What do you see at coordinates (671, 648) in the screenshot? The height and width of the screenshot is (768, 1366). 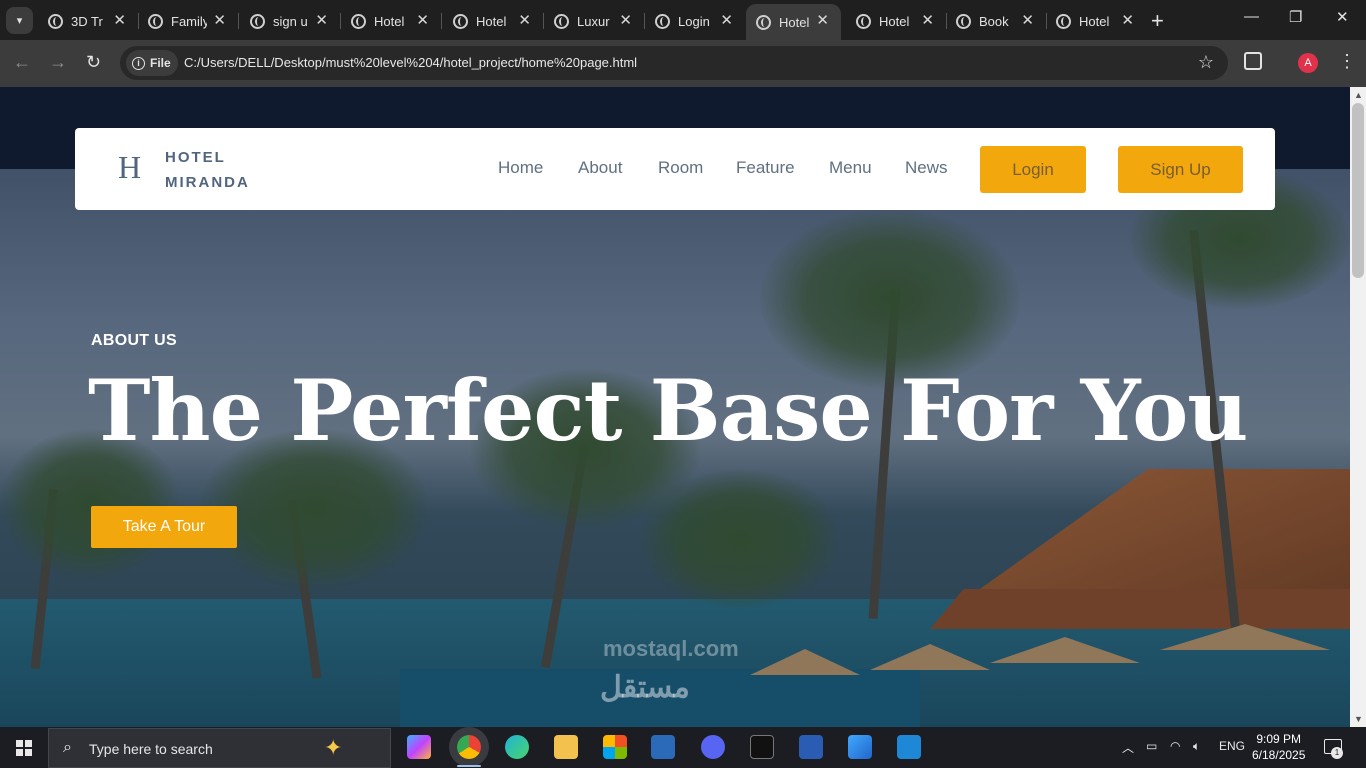 I see `watermark-latin: mostaql.com` at bounding box center [671, 648].